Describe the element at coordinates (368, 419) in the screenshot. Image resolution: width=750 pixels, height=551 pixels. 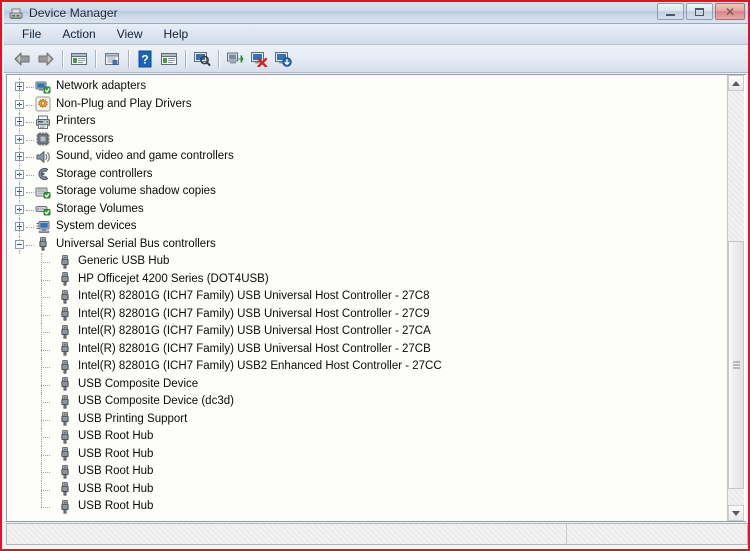
I see `tree-item-usb-printing-support: USB Printing Support` at that location.